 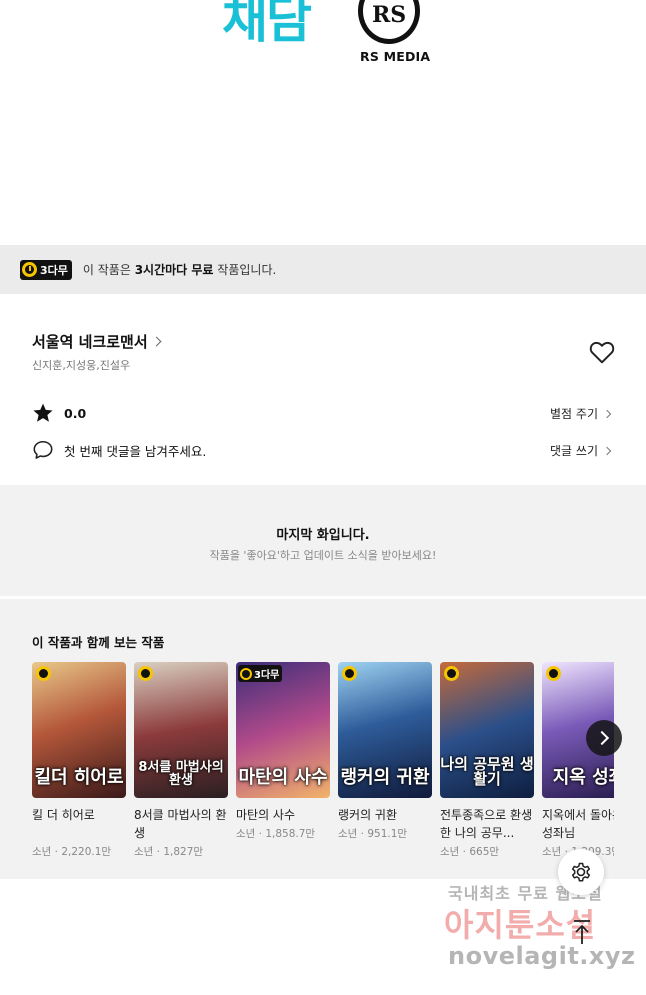 I want to click on settings-button, so click(x=581, y=872).